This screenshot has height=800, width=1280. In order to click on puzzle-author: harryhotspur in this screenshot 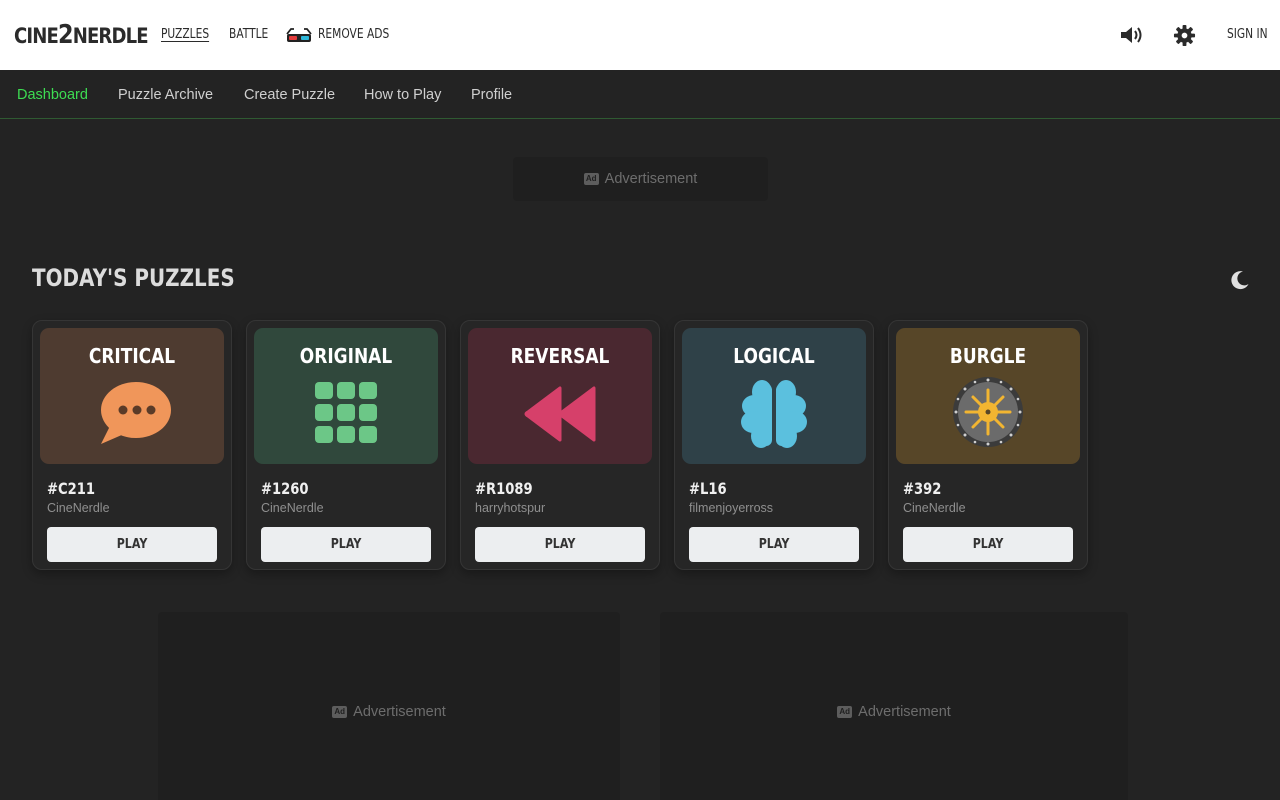, I will do `click(510, 508)`.